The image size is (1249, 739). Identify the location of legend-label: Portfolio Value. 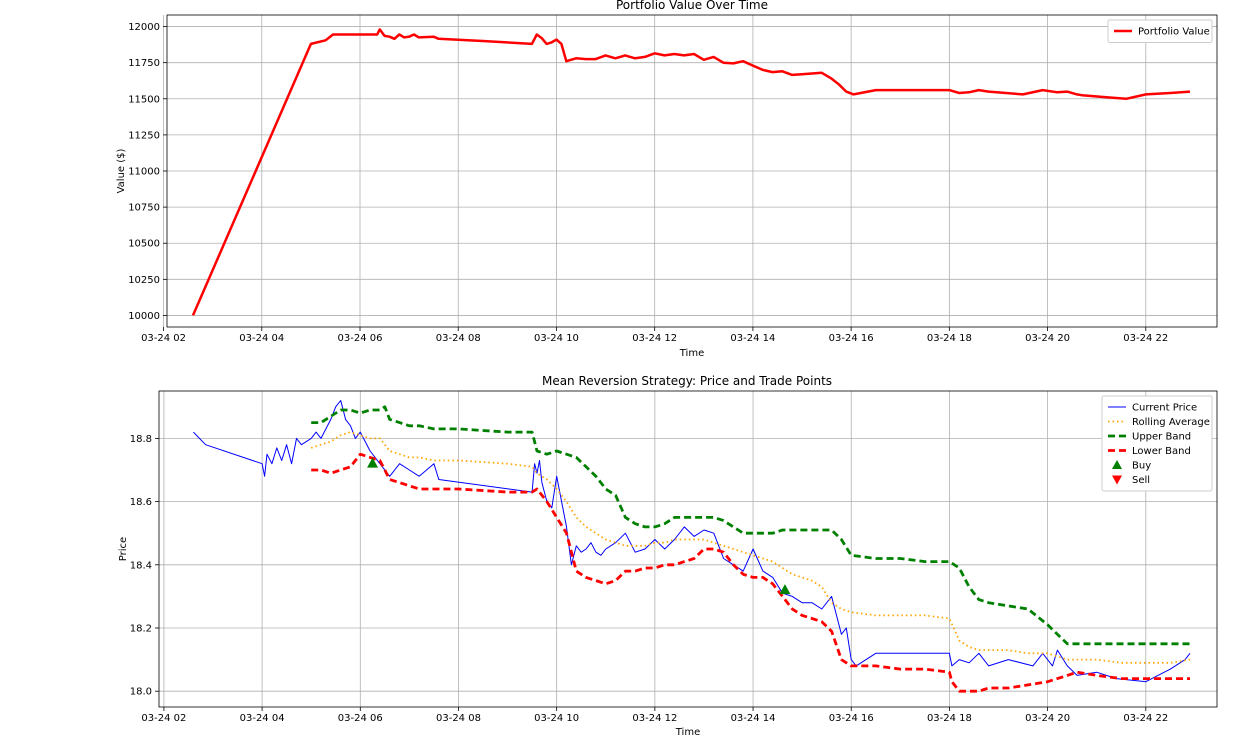
(1174, 32).